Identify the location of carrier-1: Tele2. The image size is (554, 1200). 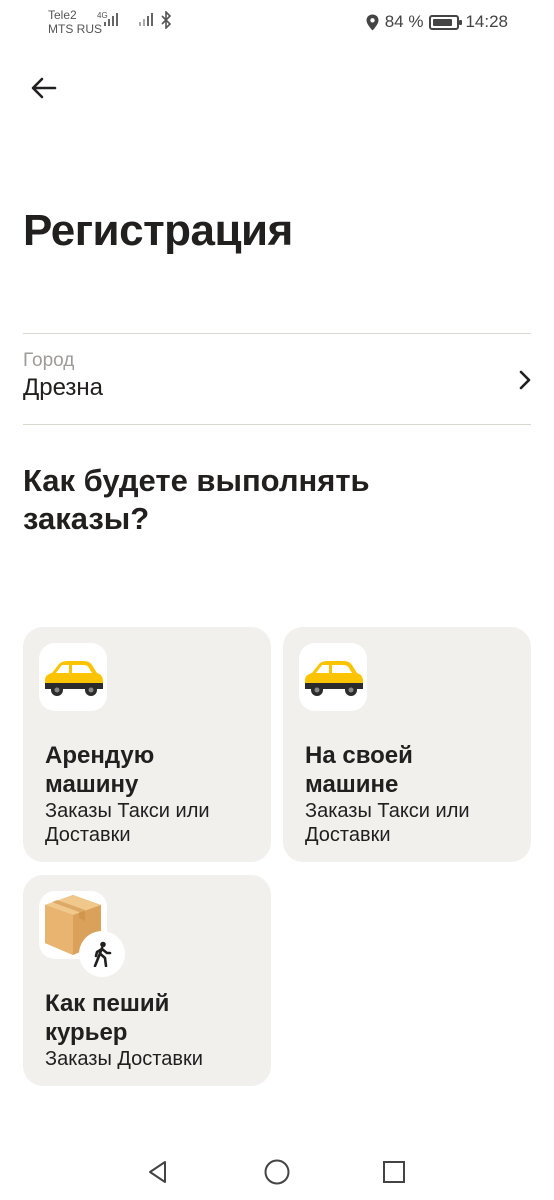
(62, 15).